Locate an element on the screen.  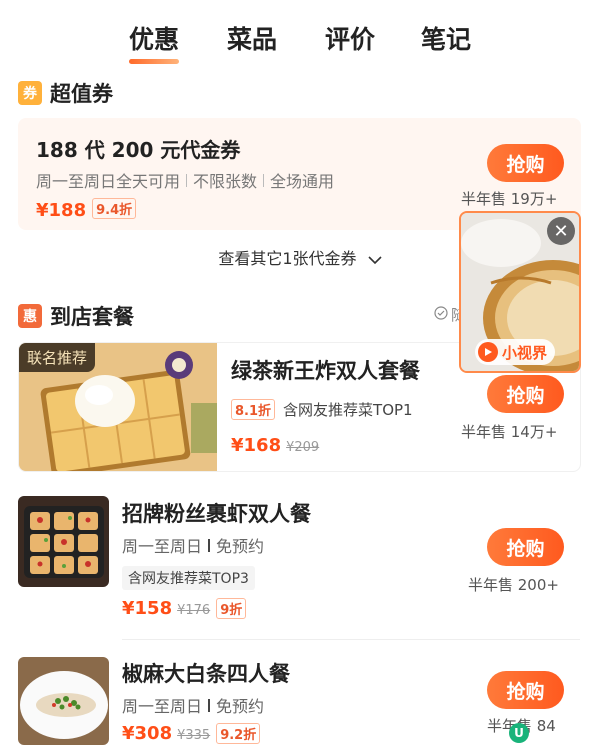
package-title: 招牌粉丝裹虾双人餐 is located at coordinates (216, 514).